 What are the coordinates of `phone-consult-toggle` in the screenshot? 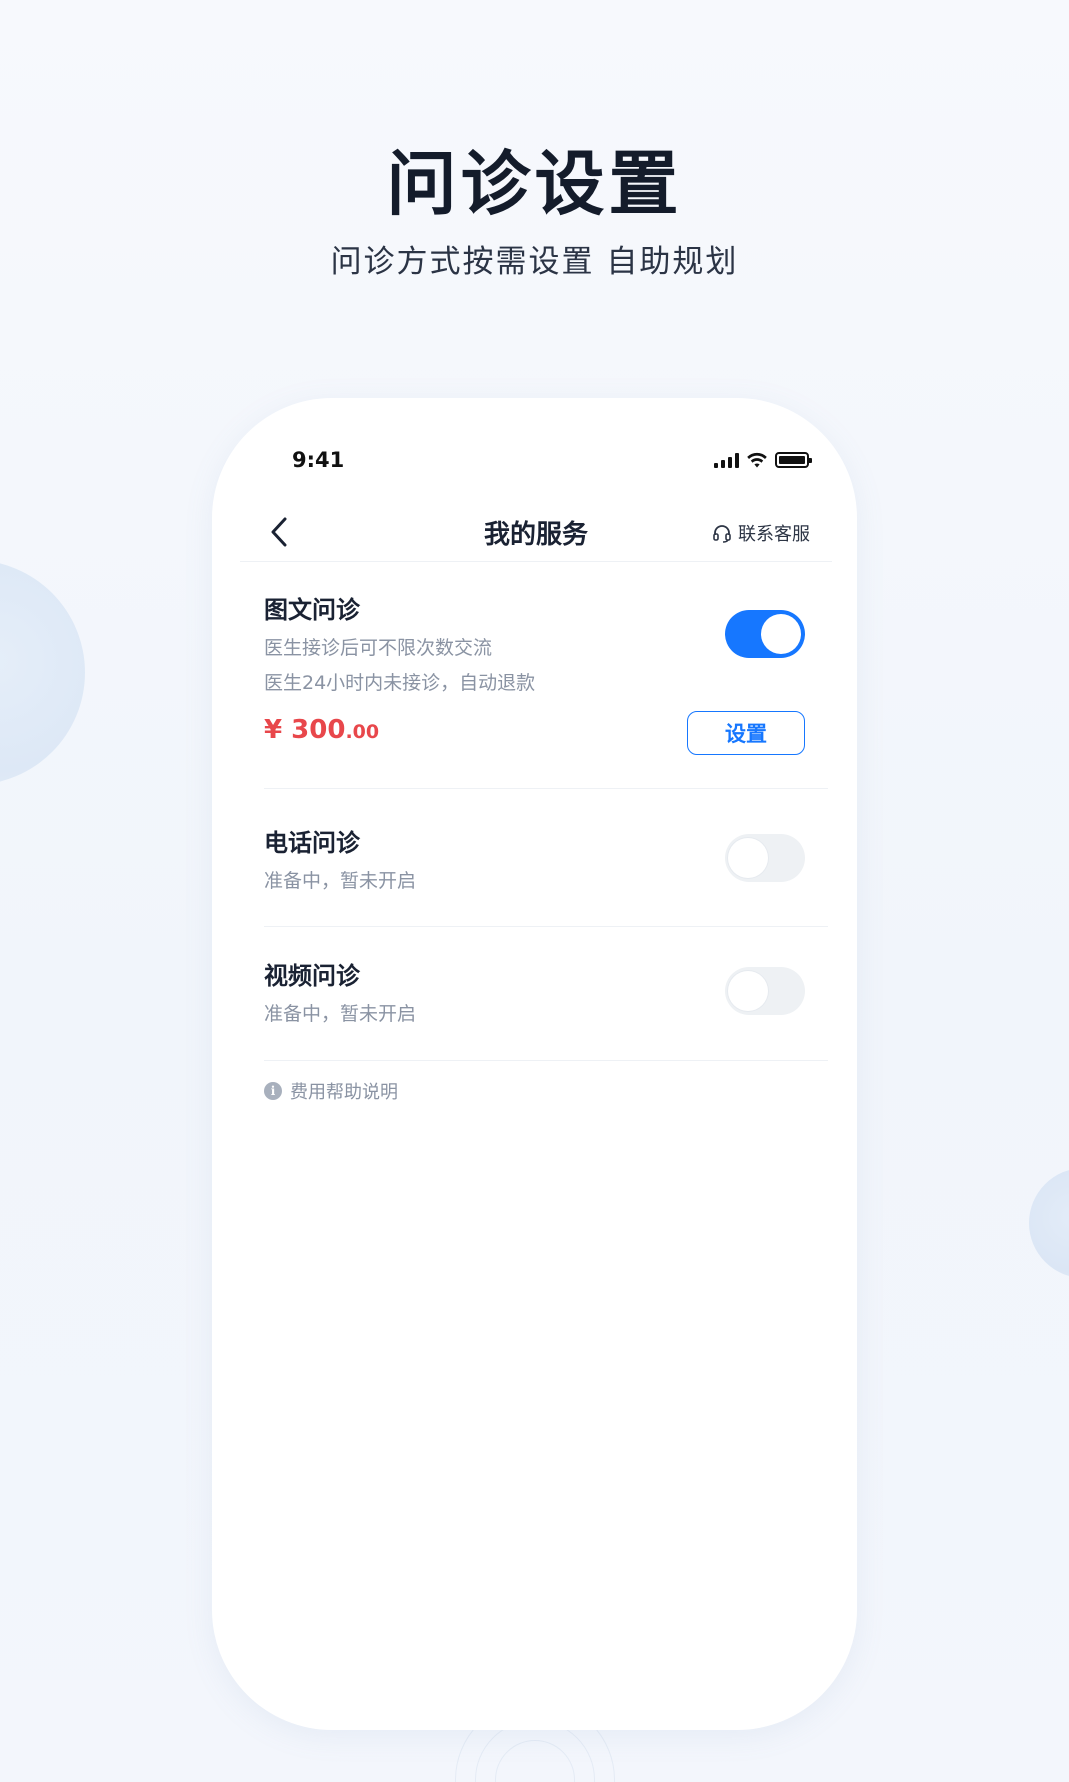 It's located at (765, 858).